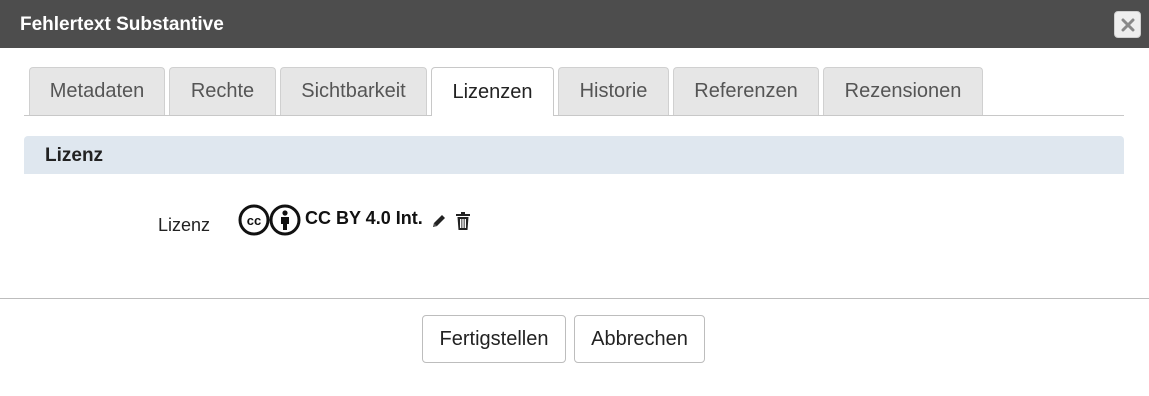  I want to click on tab-label: Metadaten, so click(97, 91).